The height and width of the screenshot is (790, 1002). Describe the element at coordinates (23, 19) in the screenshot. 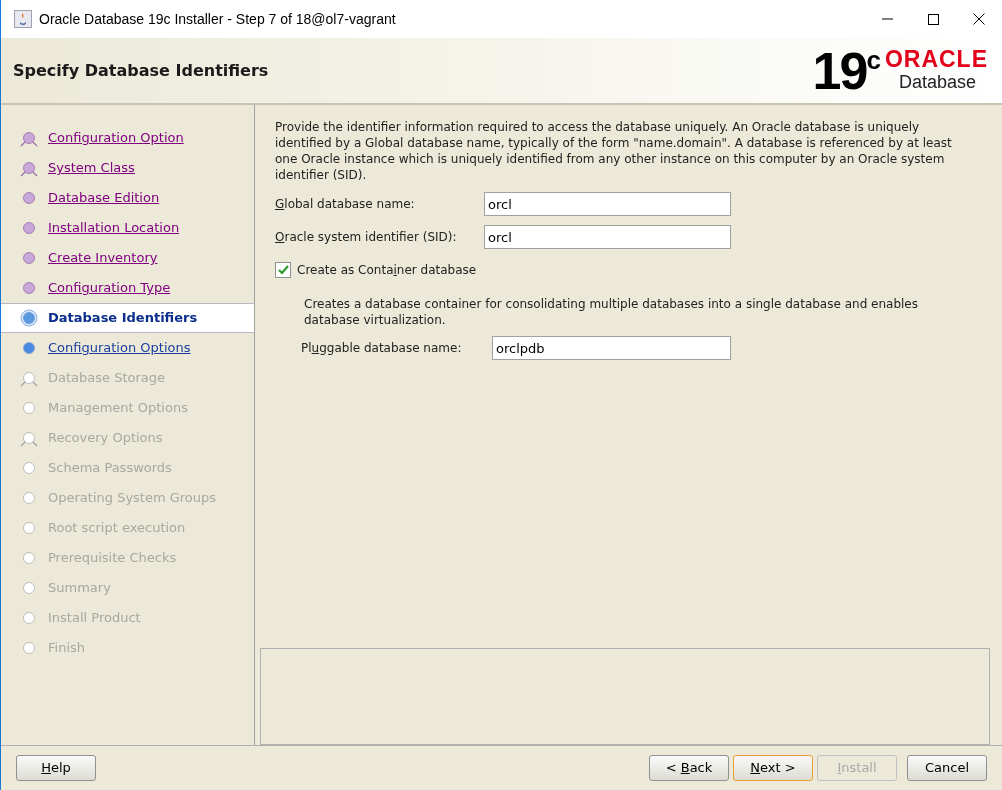

I see `app-icon` at that location.